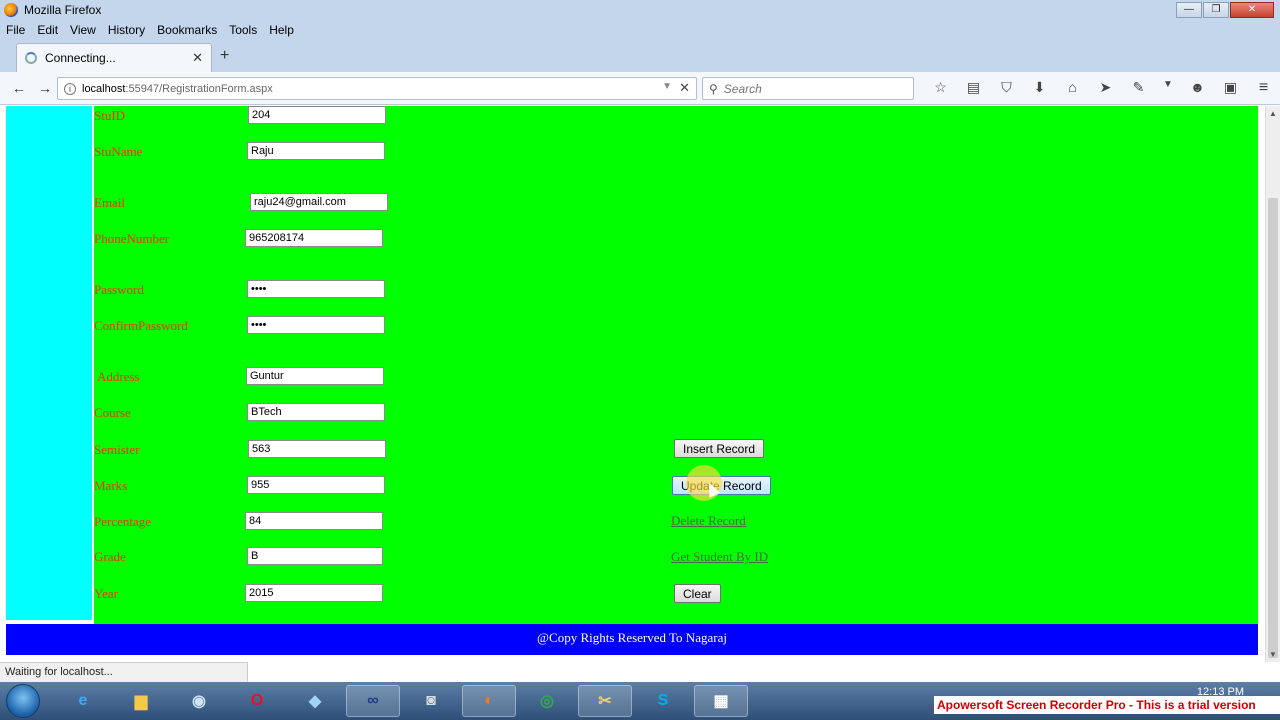 The width and height of the screenshot is (1280, 720). I want to click on url-path: :55947/RegistrationForm.aspx, so click(199, 88).